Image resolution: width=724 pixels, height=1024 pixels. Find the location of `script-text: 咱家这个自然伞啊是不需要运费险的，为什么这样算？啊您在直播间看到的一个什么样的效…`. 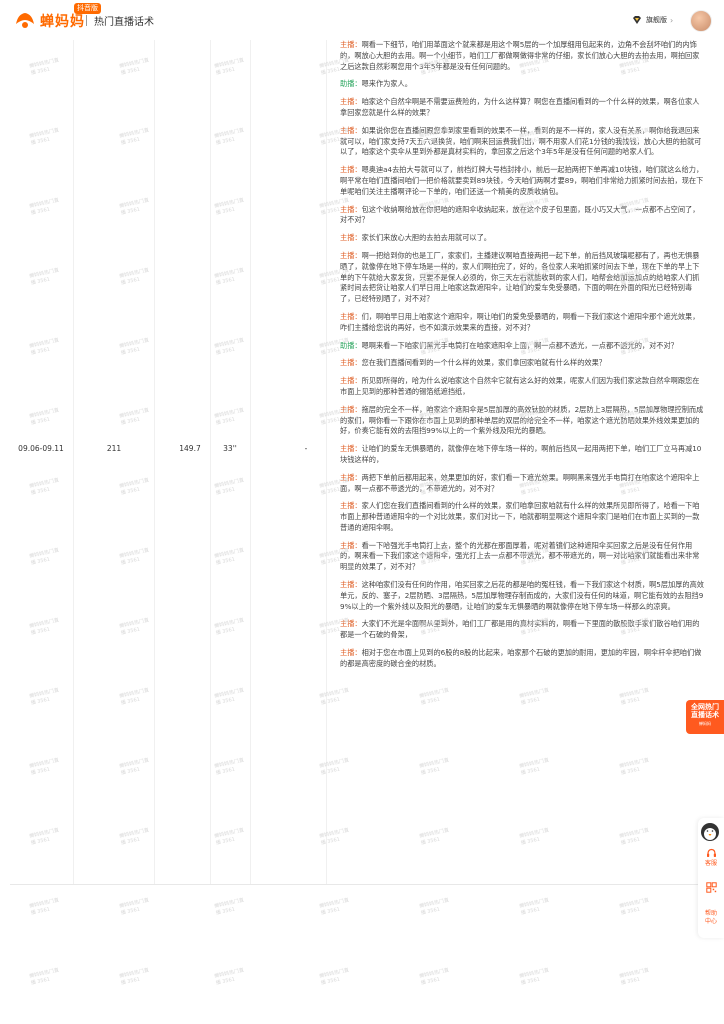

script-text: 咱家这个自然伞啊是不需要运费险的，为什么这样算？啊您在直播间看到的一个什么样的效… is located at coordinates (520, 107).